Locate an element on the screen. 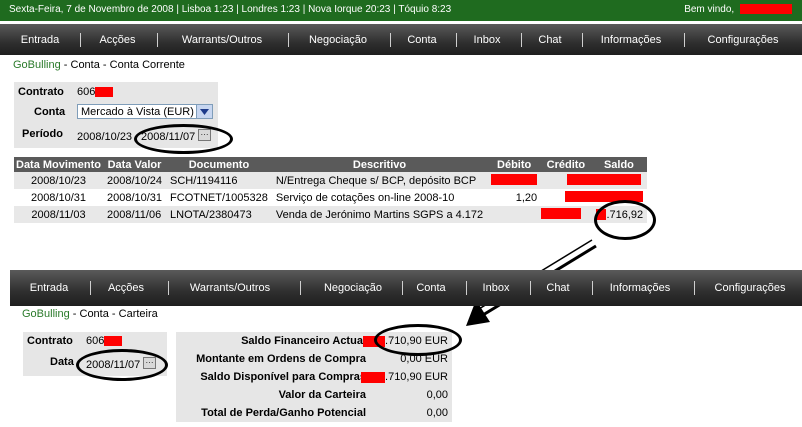 The image size is (802, 427). col-saldo: Saldo is located at coordinates (619, 164).